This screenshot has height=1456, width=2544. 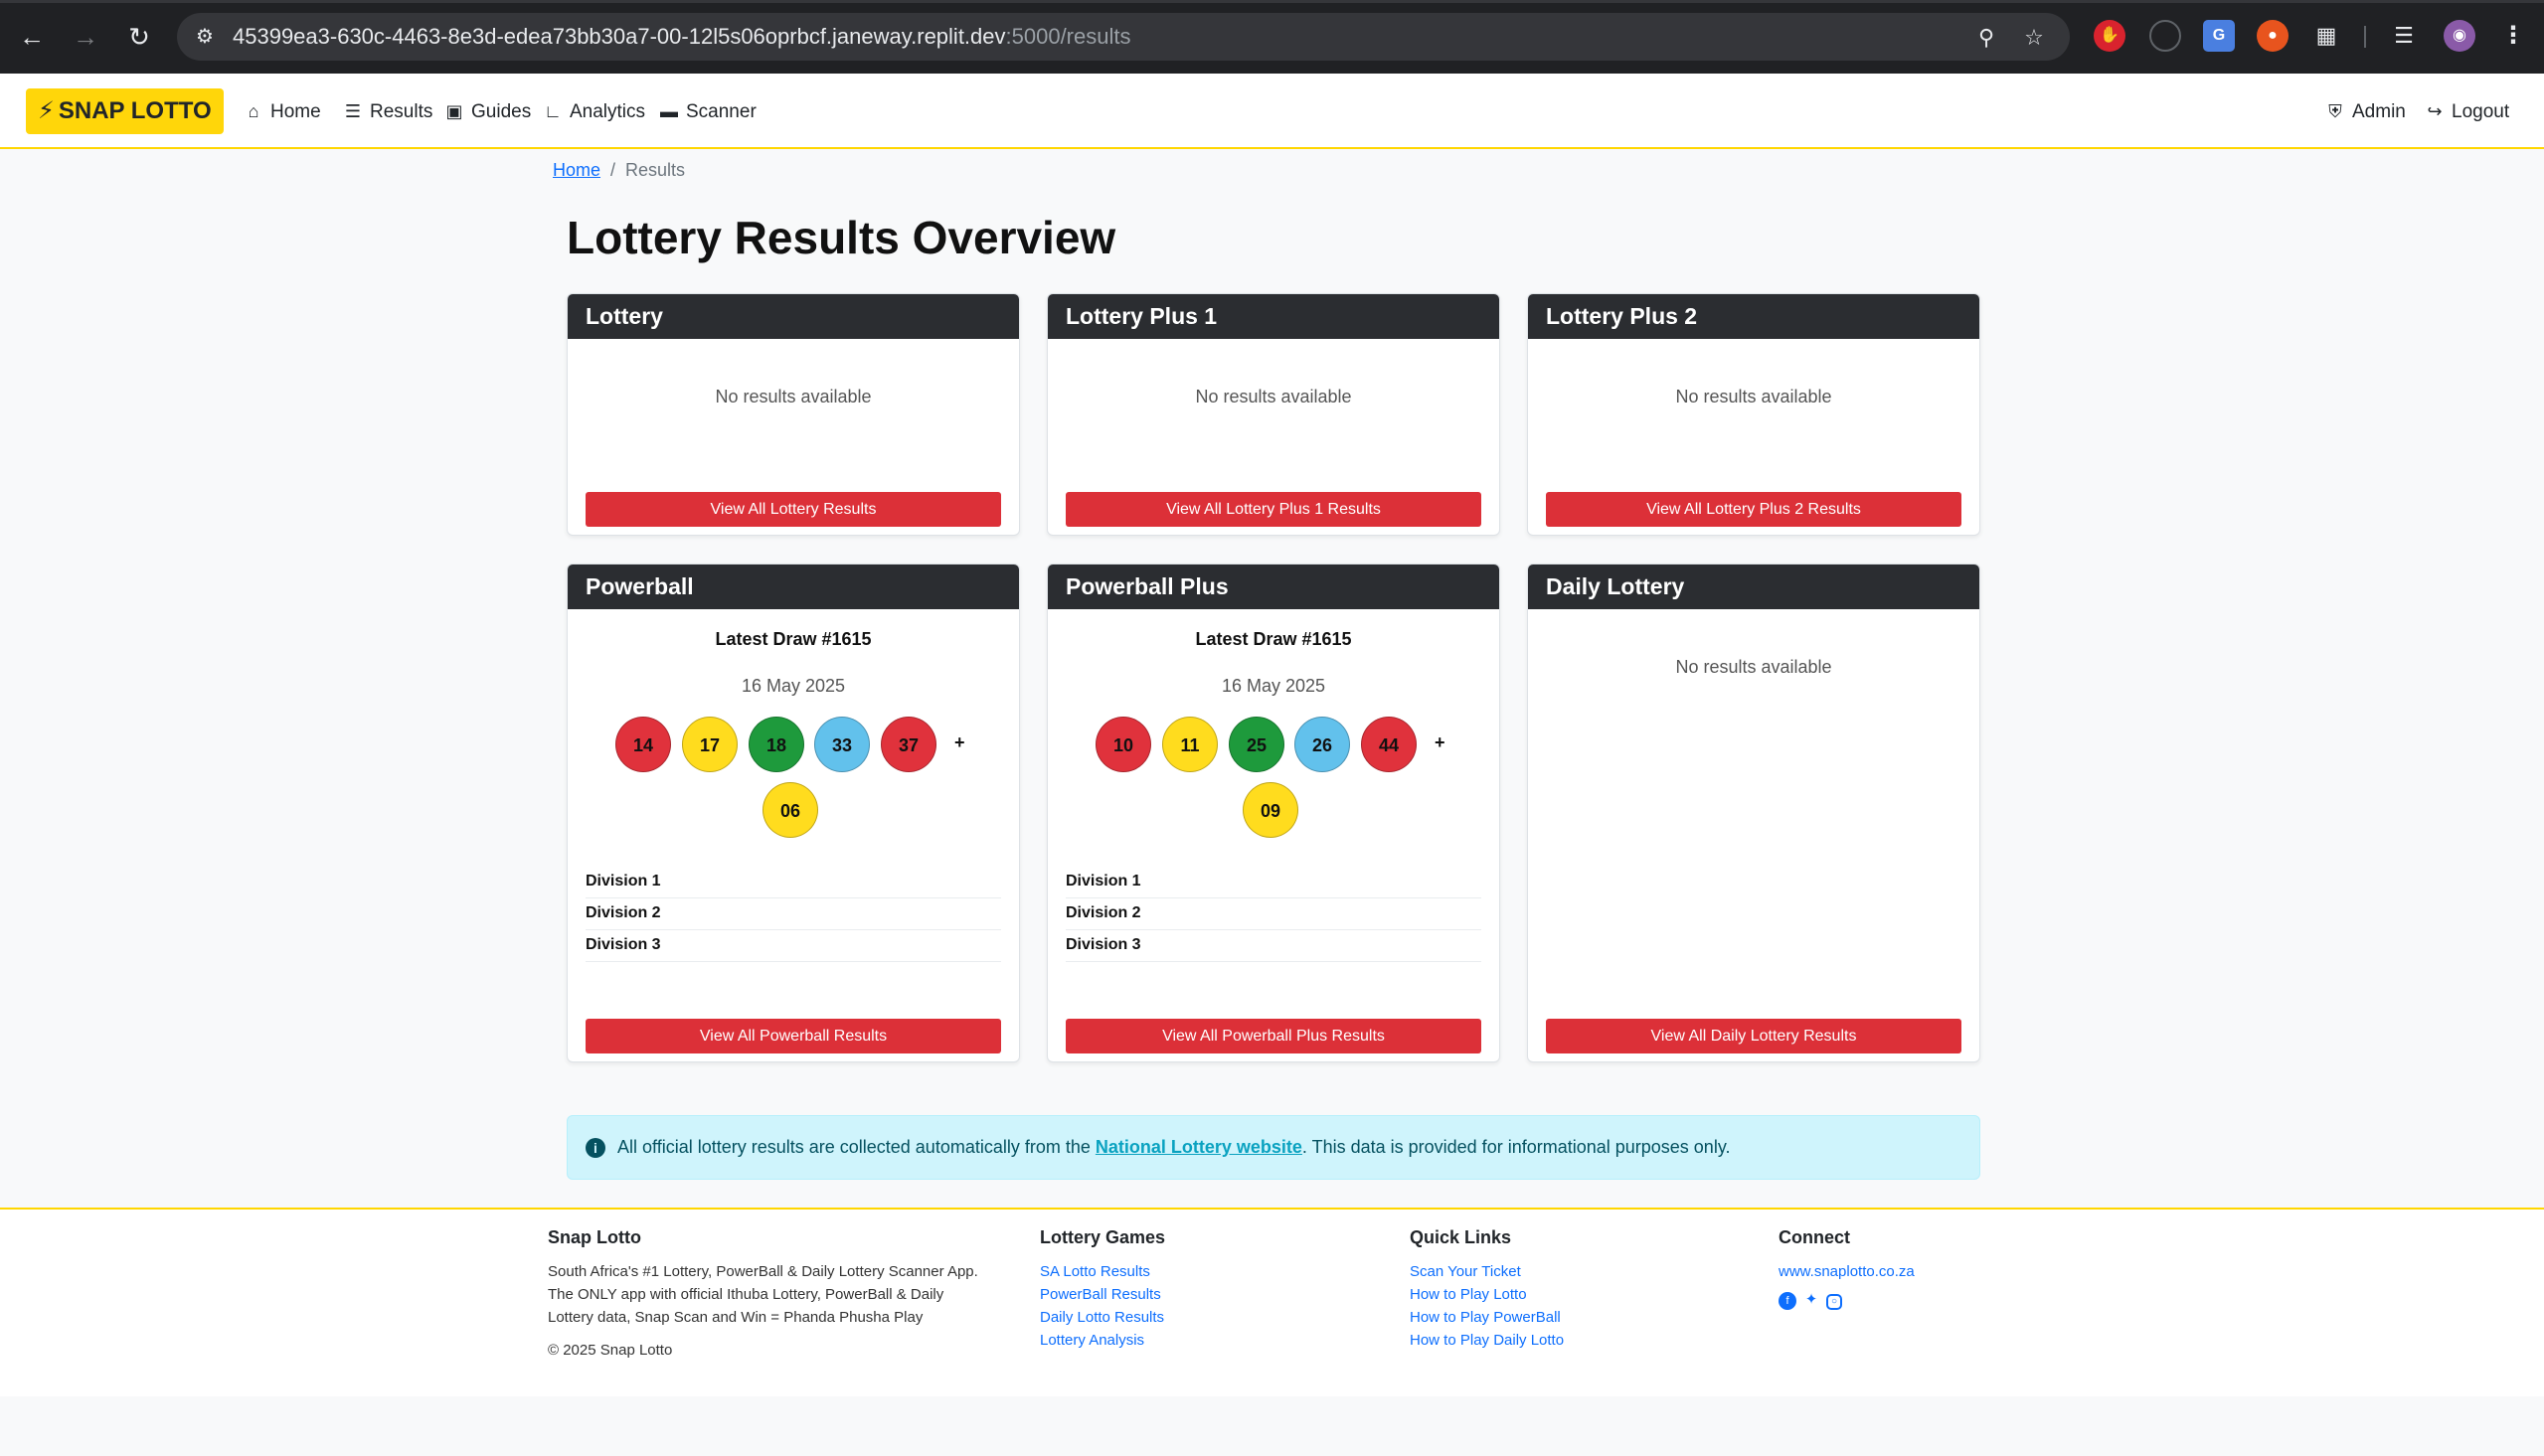 I want to click on shield-icon: ⛨, so click(x=2335, y=111).